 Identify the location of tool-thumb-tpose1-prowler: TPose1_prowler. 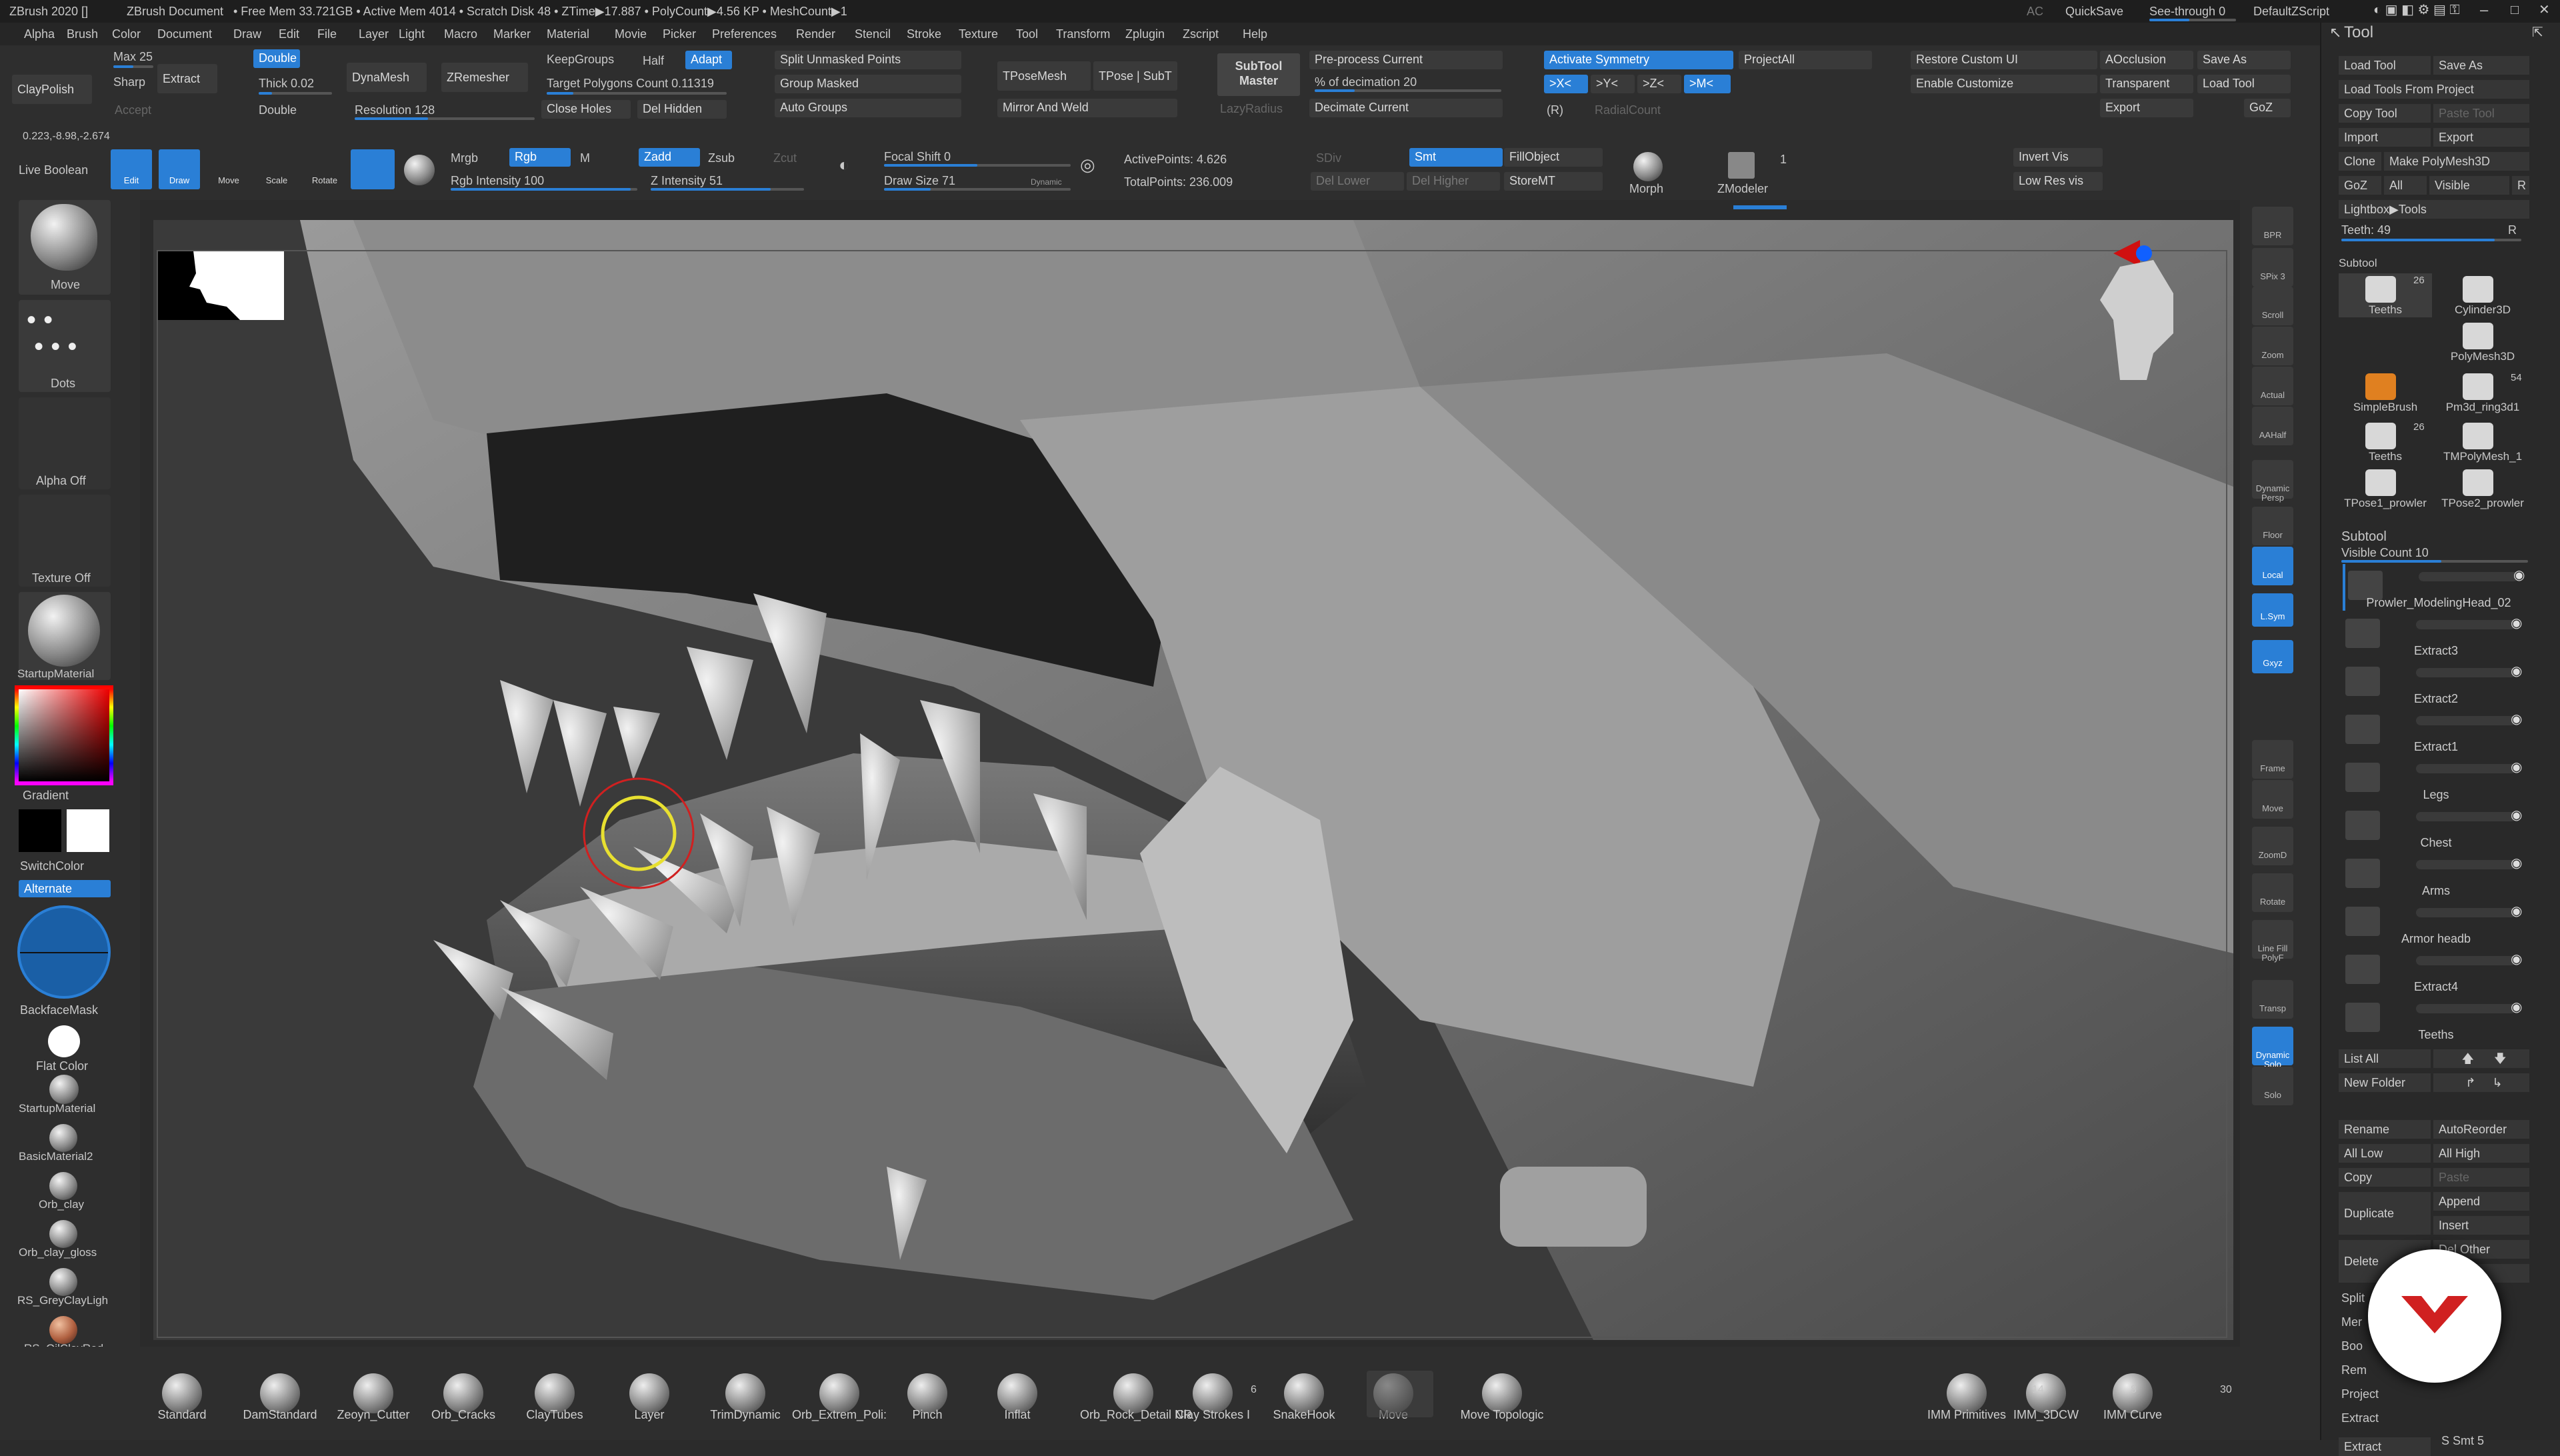
(2385, 489).